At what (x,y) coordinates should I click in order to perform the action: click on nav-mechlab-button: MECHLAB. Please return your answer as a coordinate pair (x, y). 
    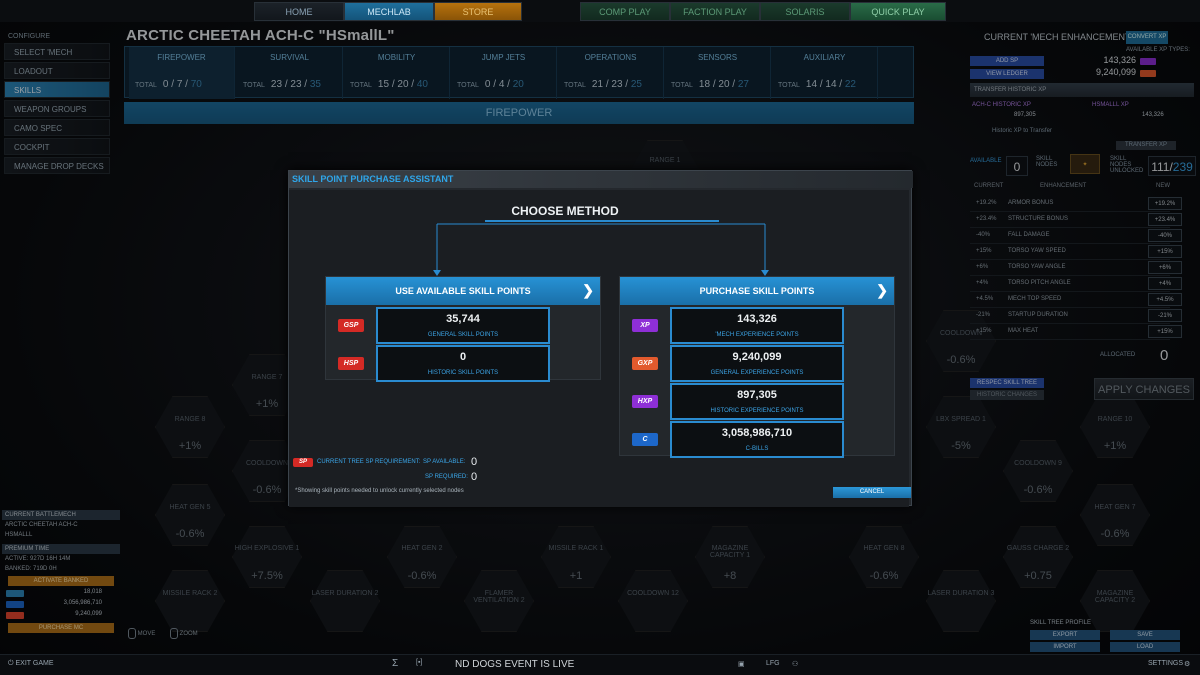
    Looking at the image, I should click on (389, 11).